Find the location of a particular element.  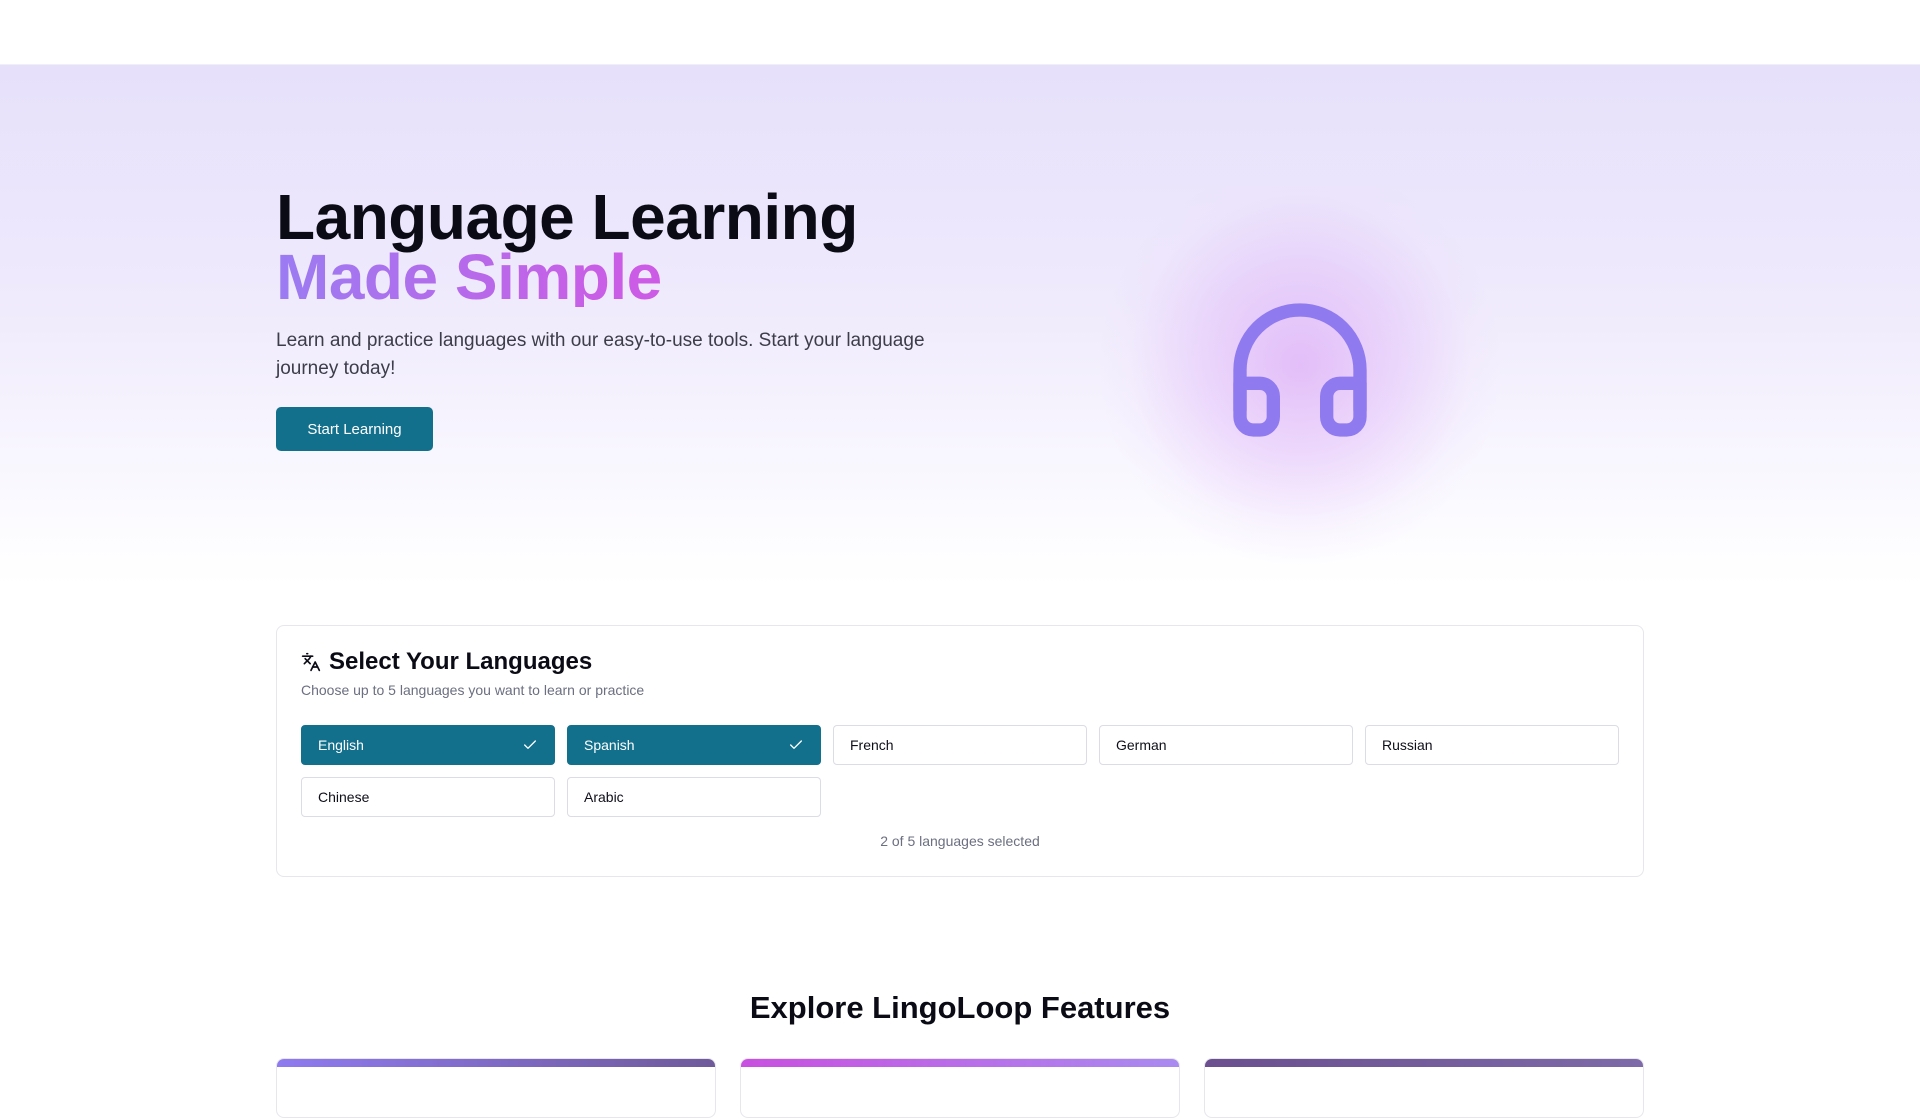

language-option-german: German is located at coordinates (1226, 745).